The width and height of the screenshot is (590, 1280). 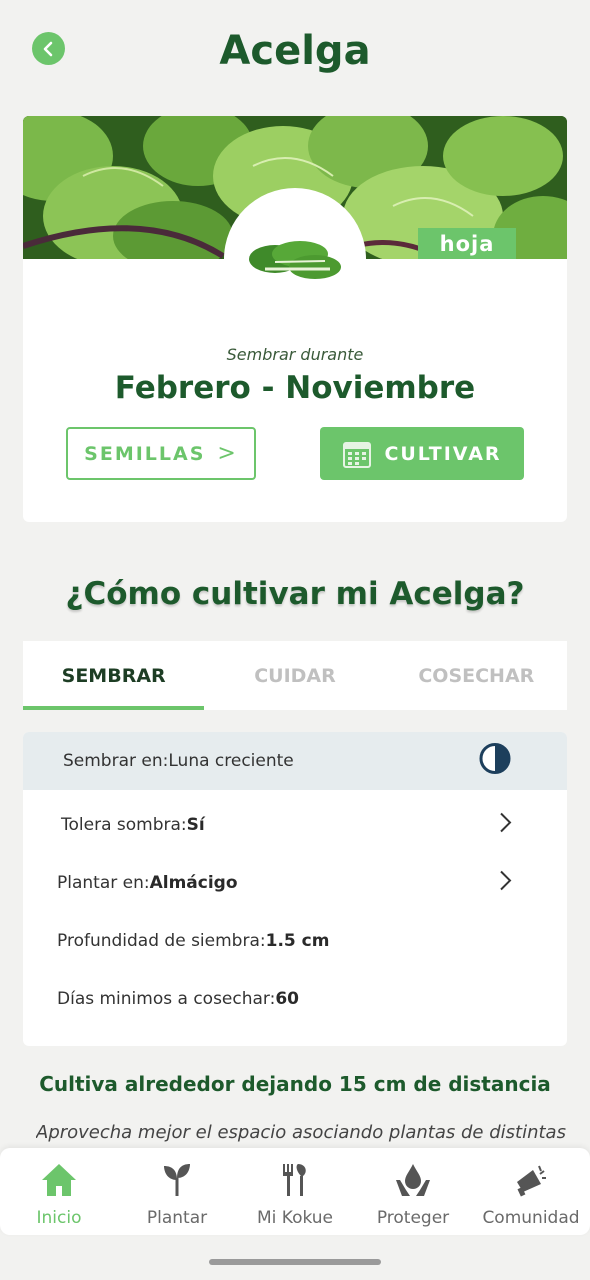 What do you see at coordinates (295, 1180) in the screenshot?
I see `garden-tools-icon` at bounding box center [295, 1180].